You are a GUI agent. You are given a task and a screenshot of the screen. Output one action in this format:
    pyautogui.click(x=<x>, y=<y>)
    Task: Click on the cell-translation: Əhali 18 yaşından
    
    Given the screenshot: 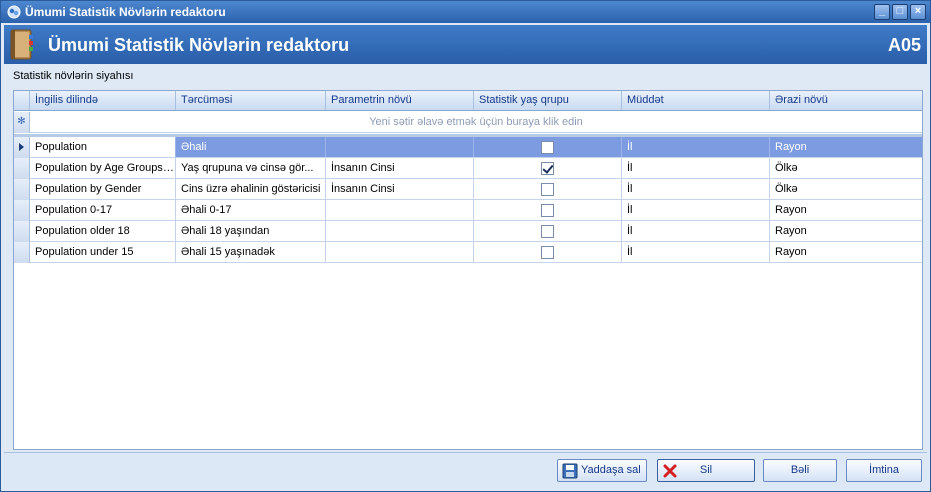 What is the action you would take?
    pyautogui.click(x=251, y=231)
    